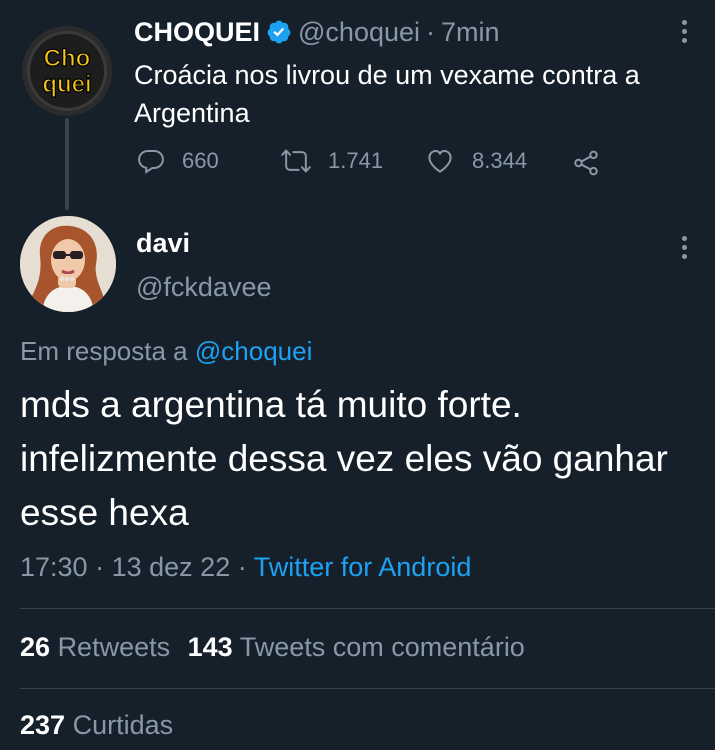 This screenshot has width=715, height=750. I want to click on tweet-source-link: Twitter for Android, so click(363, 567).